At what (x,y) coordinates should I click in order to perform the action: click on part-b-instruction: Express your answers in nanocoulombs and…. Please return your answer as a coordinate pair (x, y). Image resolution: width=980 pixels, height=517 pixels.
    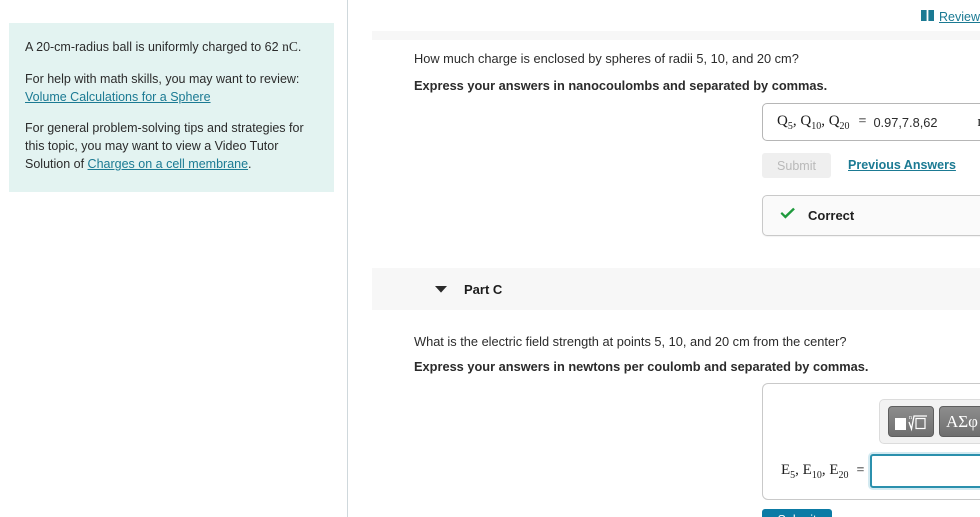
    Looking at the image, I should click on (621, 85).